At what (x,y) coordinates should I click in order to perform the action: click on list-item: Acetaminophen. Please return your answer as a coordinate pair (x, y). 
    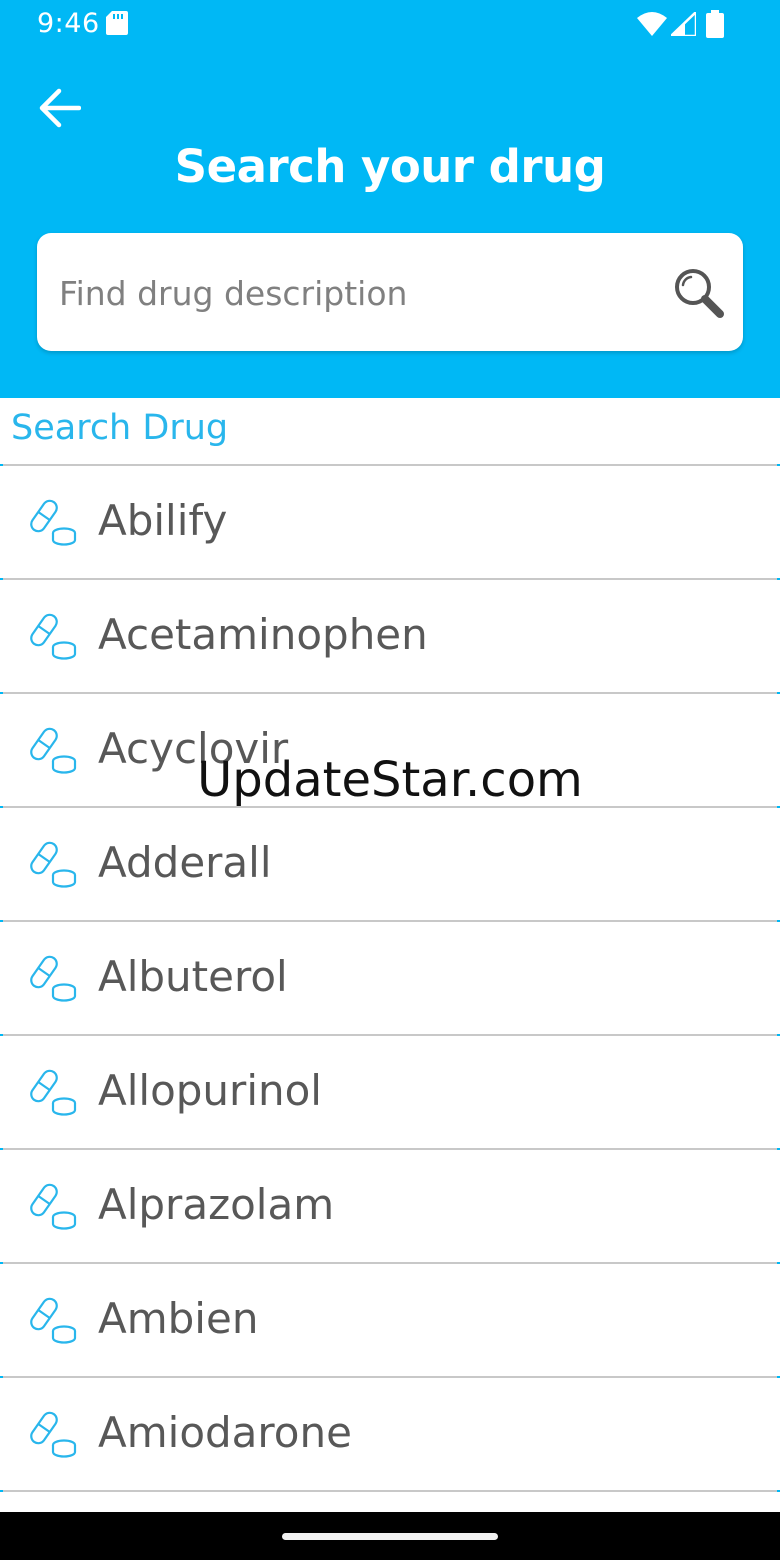
    Looking at the image, I should click on (390, 635).